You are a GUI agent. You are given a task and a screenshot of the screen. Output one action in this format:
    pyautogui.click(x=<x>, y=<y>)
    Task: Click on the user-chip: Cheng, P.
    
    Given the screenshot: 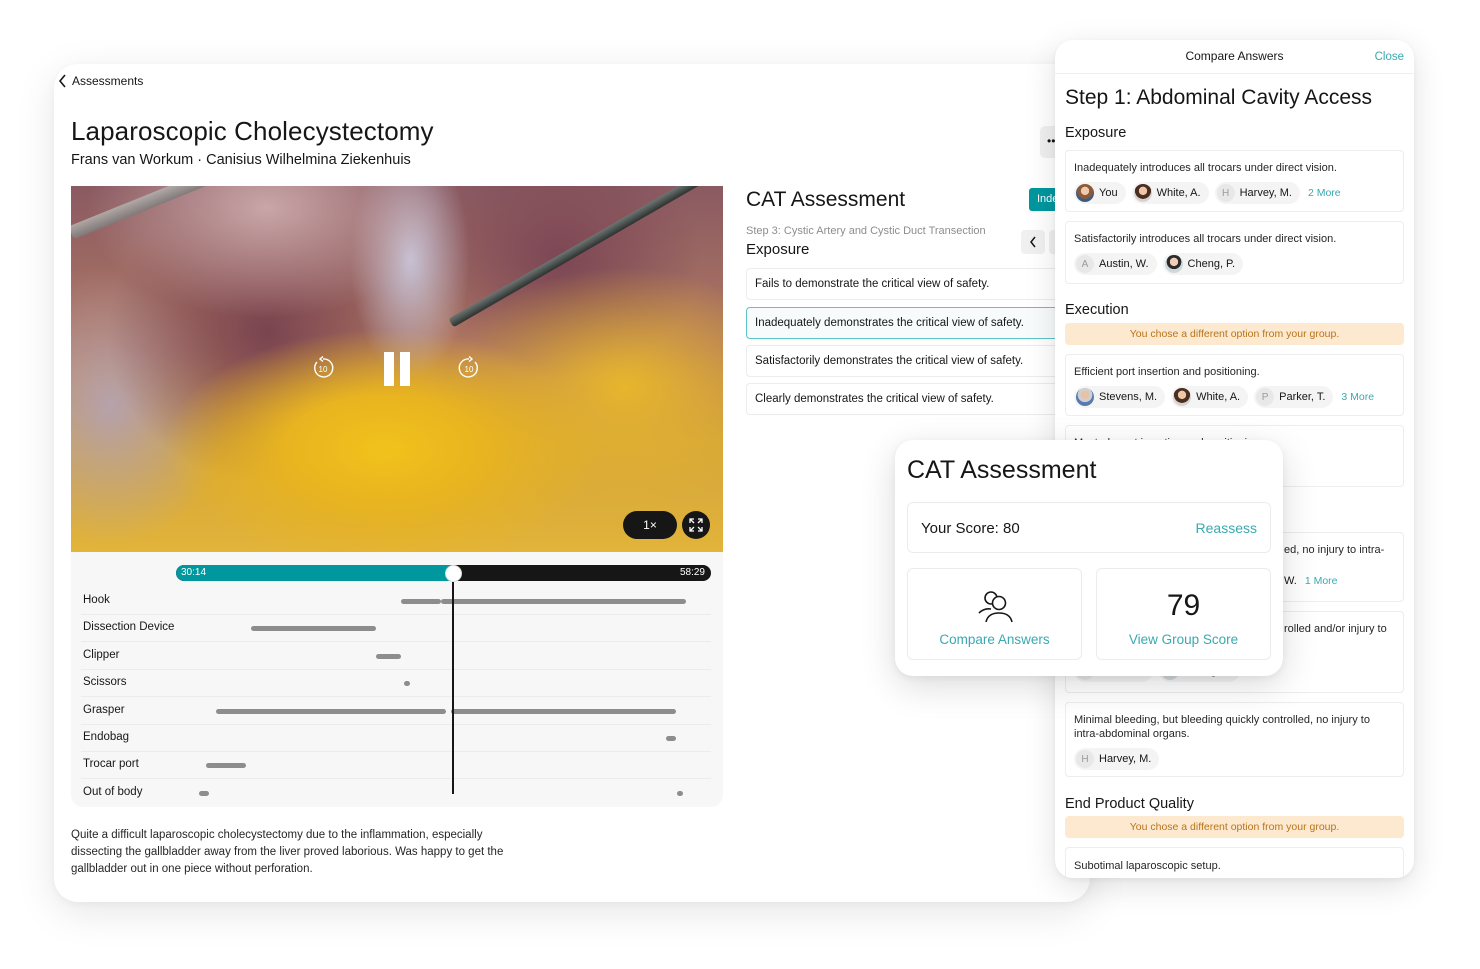 What is the action you would take?
    pyautogui.click(x=1203, y=264)
    